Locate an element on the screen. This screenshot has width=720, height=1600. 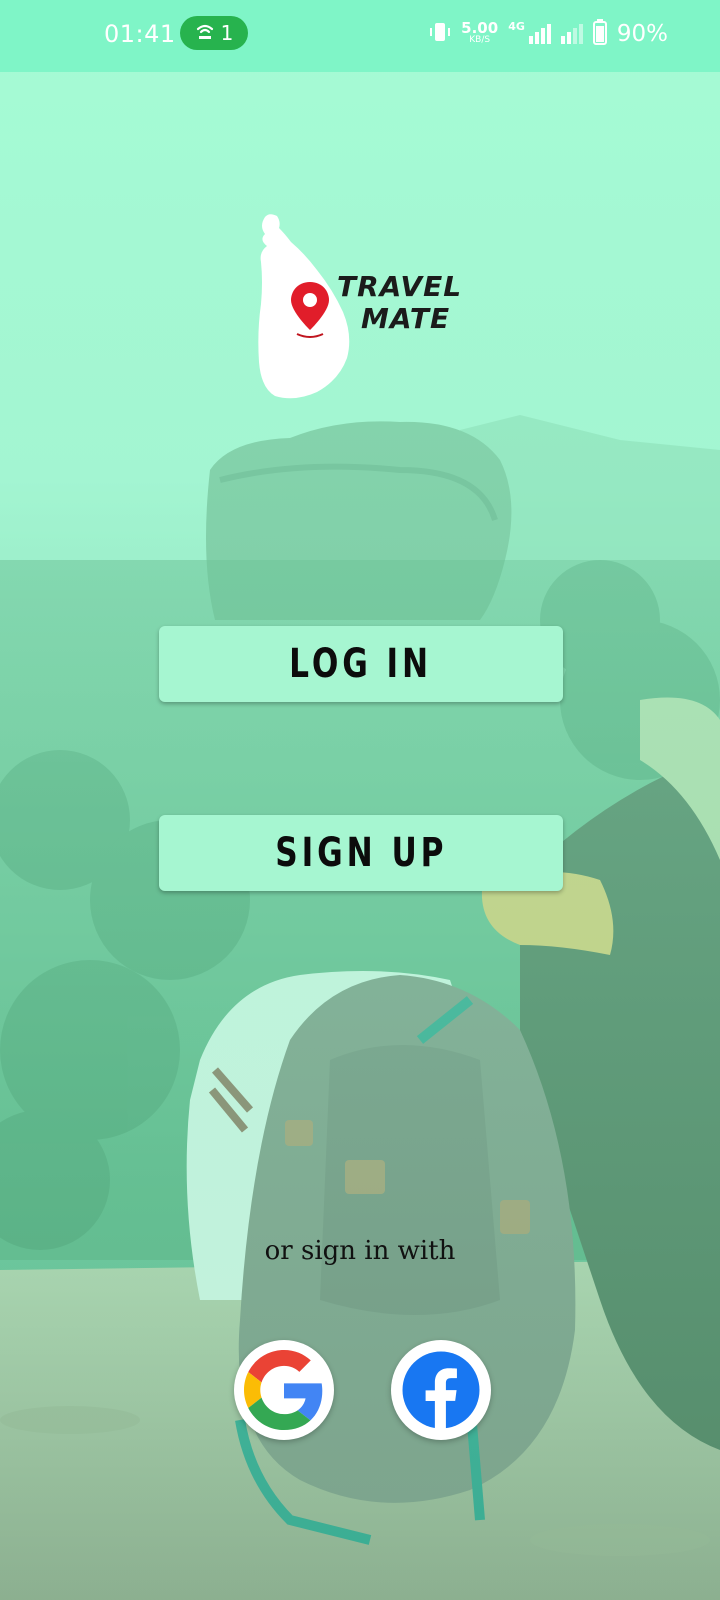
battery-icon is located at coordinates (599, 34).